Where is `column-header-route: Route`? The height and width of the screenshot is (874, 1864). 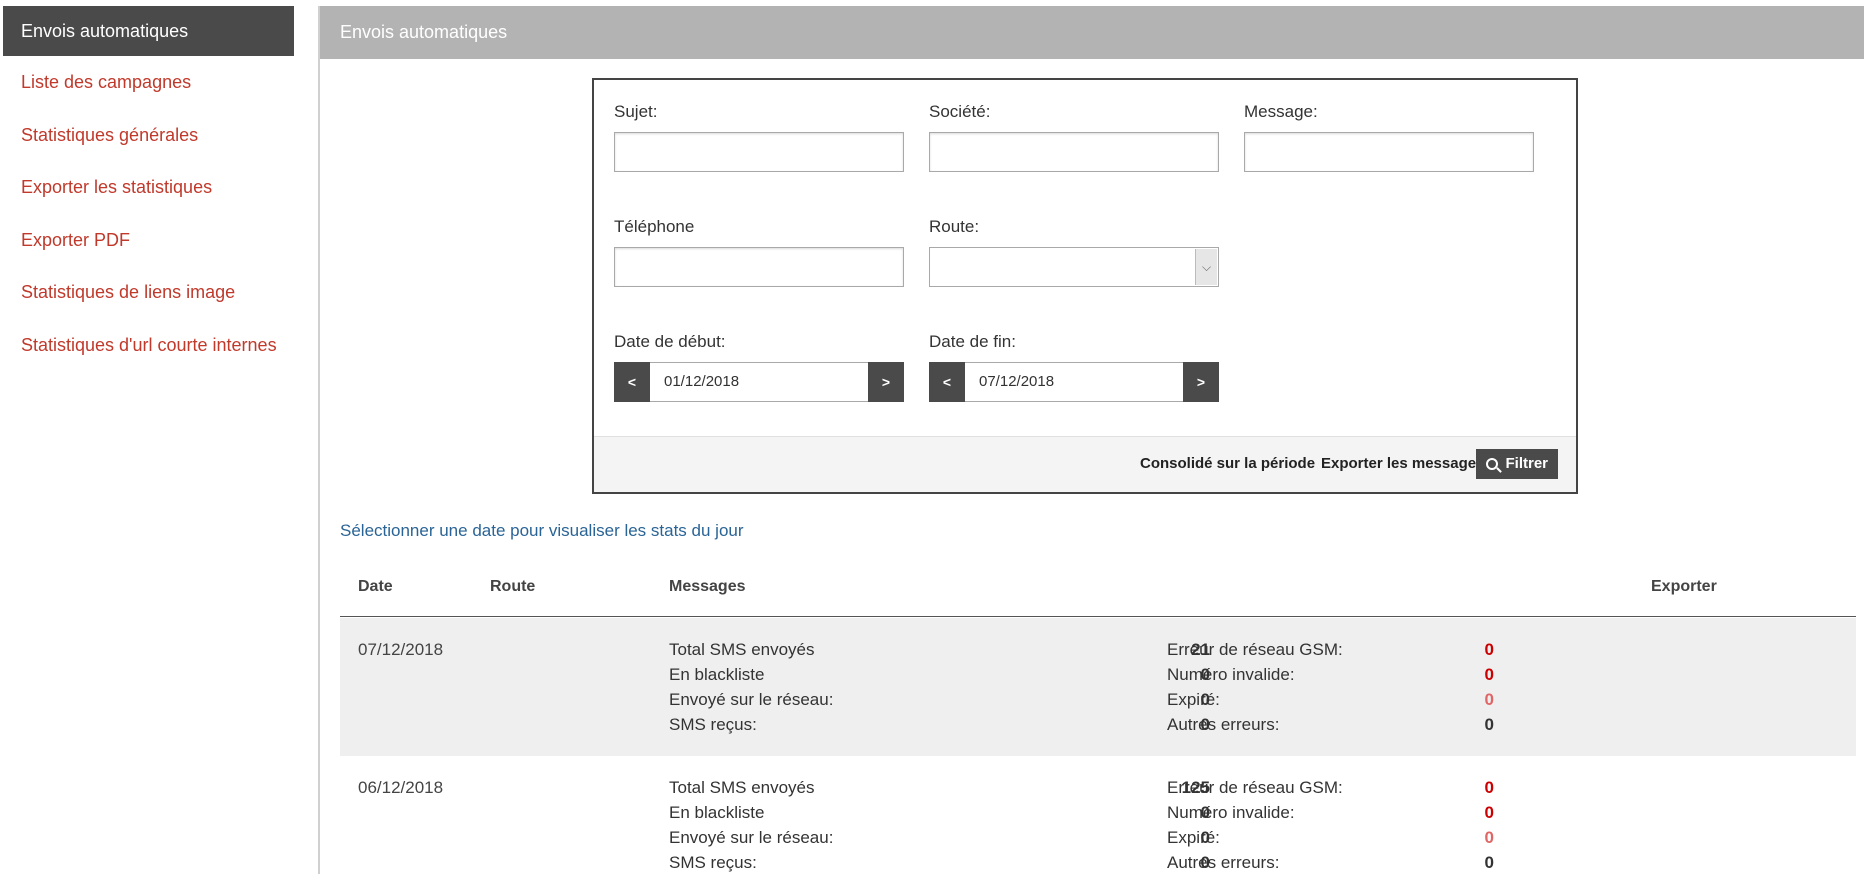 column-header-route: Route is located at coordinates (513, 586).